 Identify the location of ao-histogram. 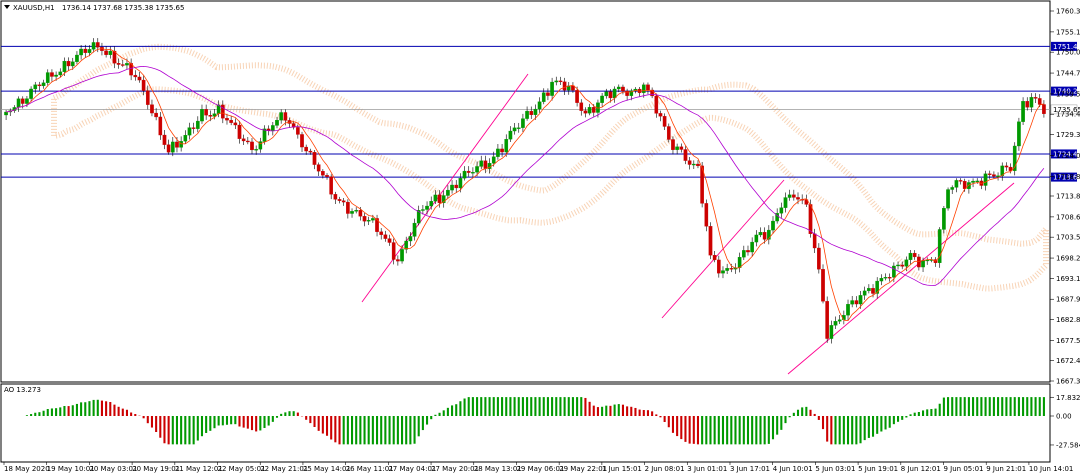
(535, 421).